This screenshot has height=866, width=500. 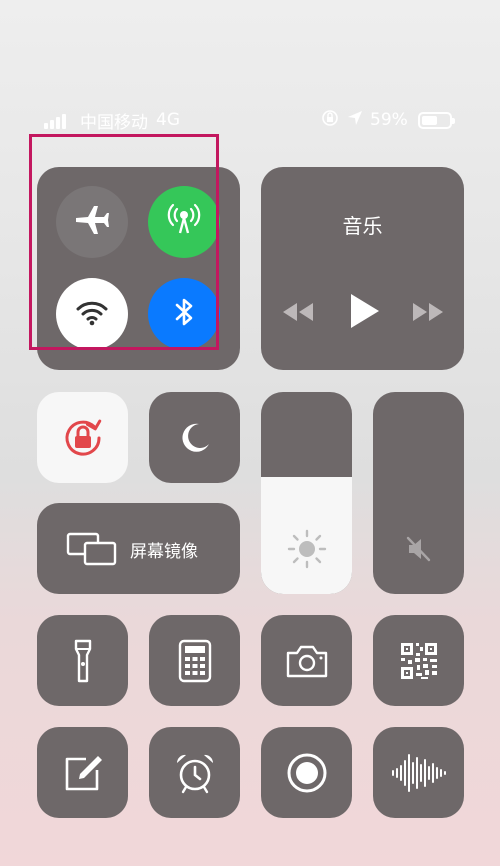 I want to click on sun-icon, so click(x=306, y=549).